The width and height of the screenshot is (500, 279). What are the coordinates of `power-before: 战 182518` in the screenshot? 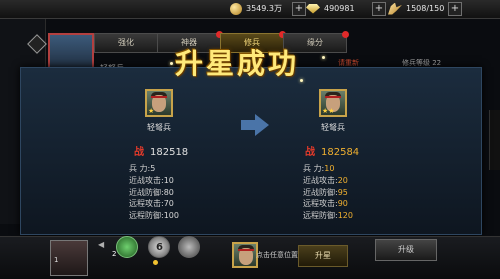 It's located at (161, 150).